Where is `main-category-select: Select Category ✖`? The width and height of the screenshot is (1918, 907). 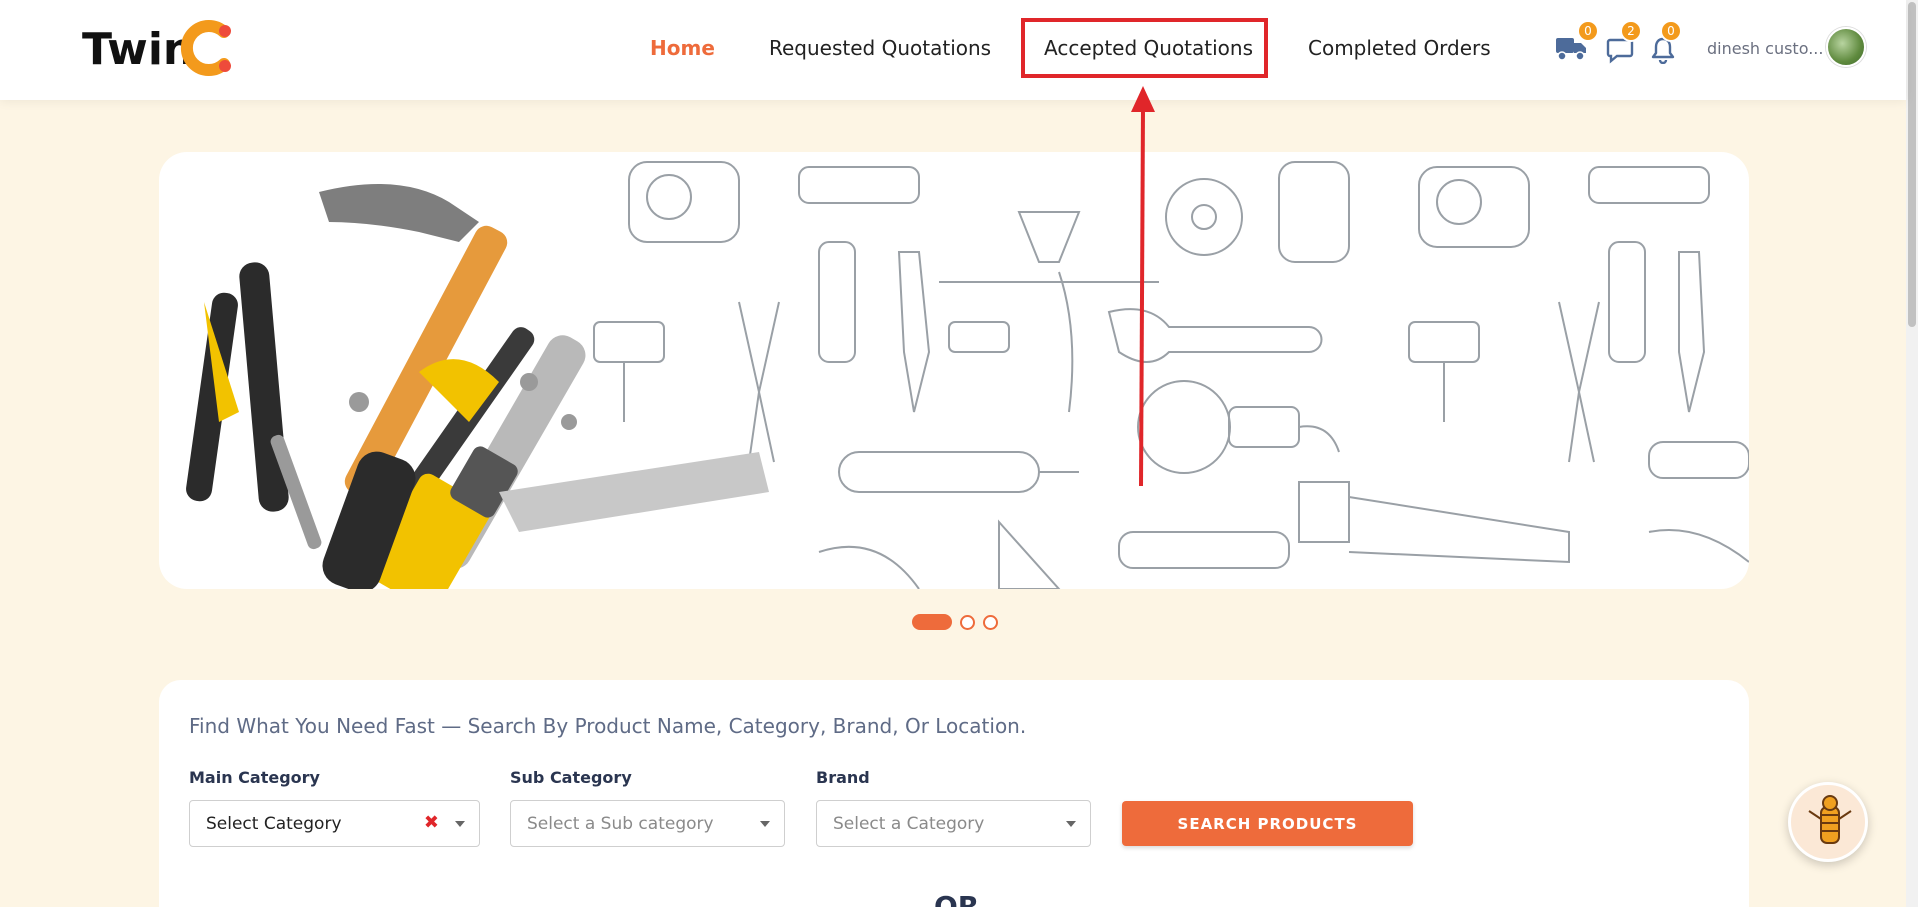
main-category-select: Select Category ✖ is located at coordinates (334, 823).